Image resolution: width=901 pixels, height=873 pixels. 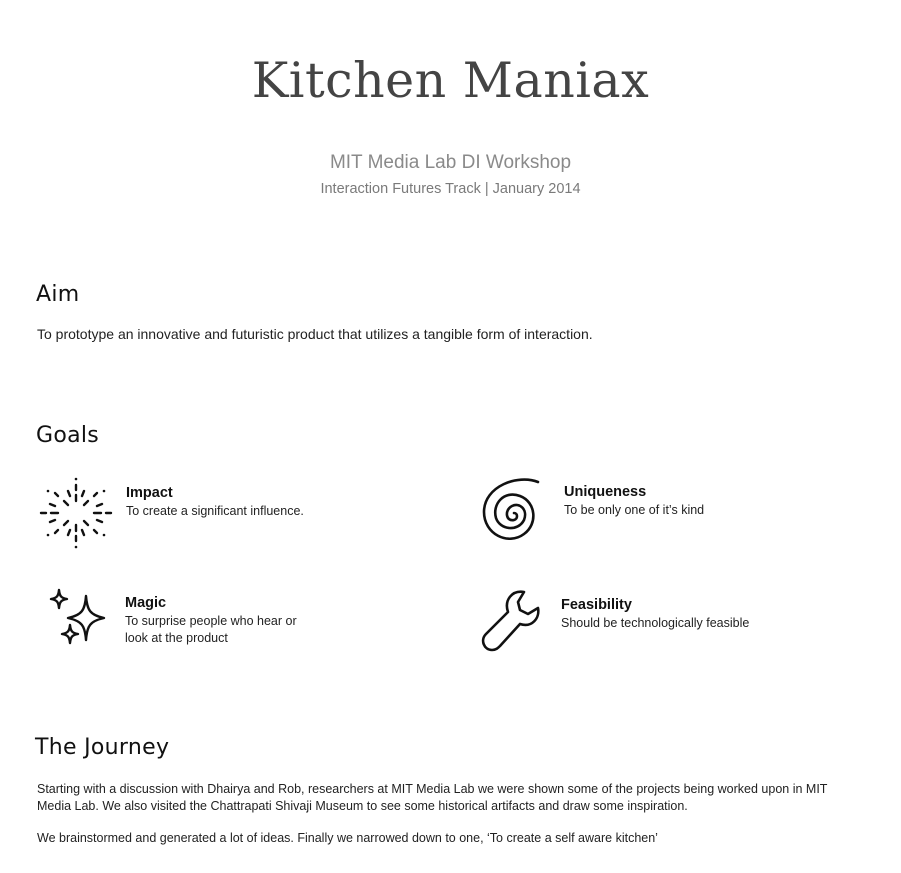 What do you see at coordinates (215, 511) in the screenshot?
I see `goal-impact-desc: To create a significant influence.` at bounding box center [215, 511].